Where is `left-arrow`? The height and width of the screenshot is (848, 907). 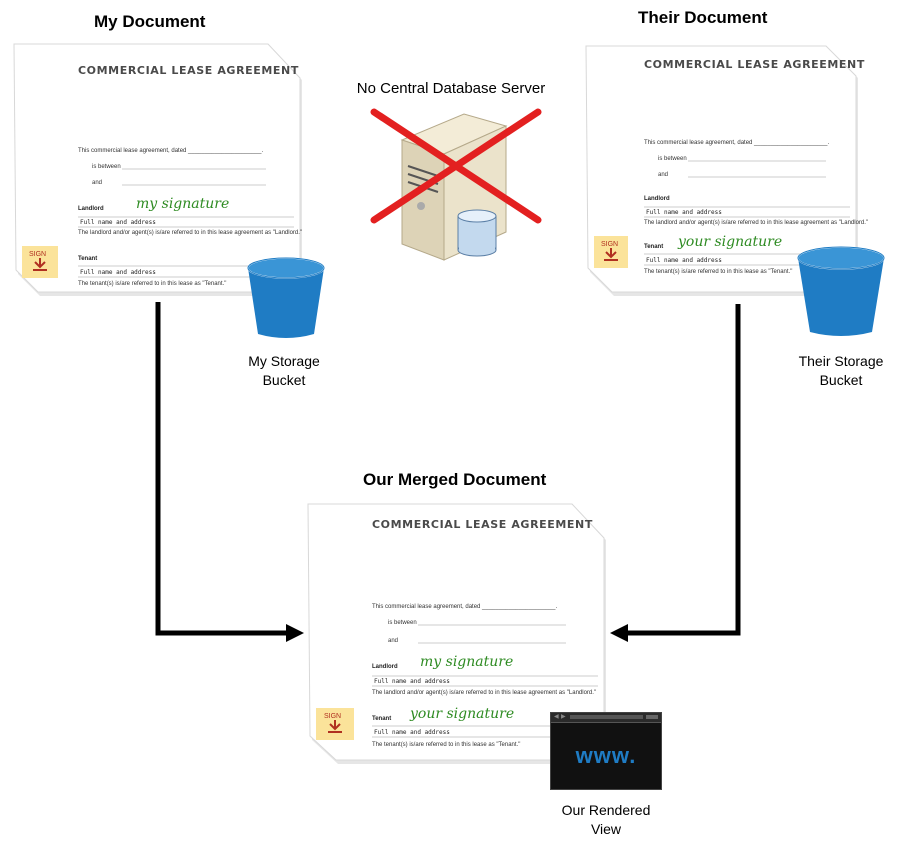
left-arrow is located at coordinates (229, 472).